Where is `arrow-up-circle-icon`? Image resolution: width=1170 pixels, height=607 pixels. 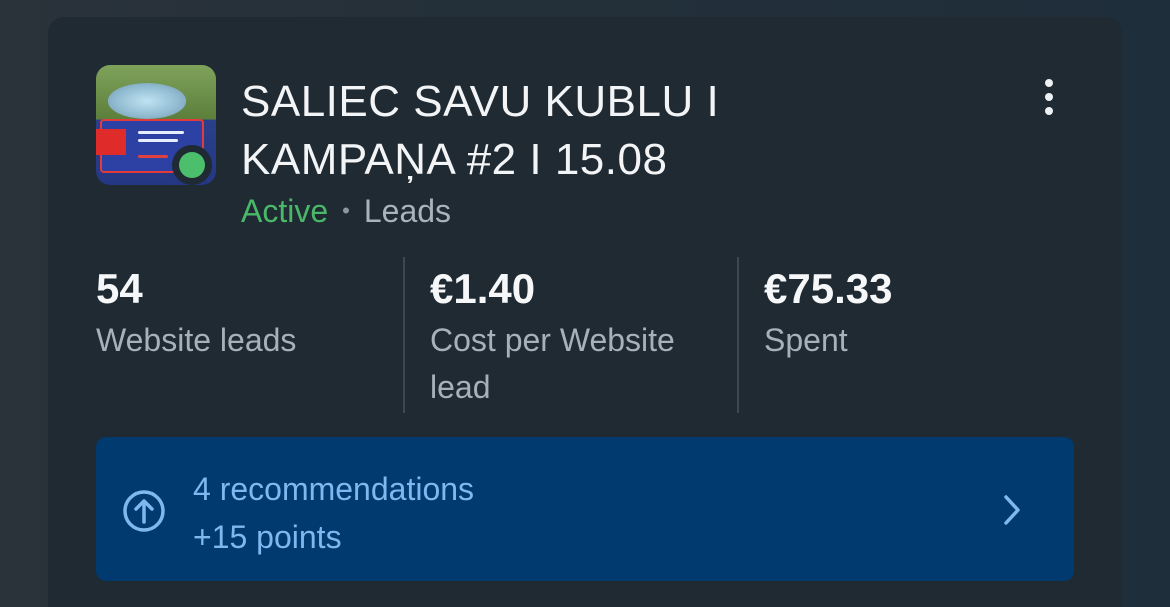 arrow-up-circle-icon is located at coordinates (144, 511).